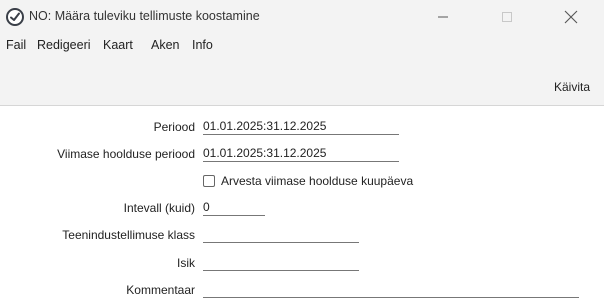 The height and width of the screenshot is (304, 604). I want to click on window-title: NO: Määra tuleviku tellimuste koostamine, so click(144, 16).